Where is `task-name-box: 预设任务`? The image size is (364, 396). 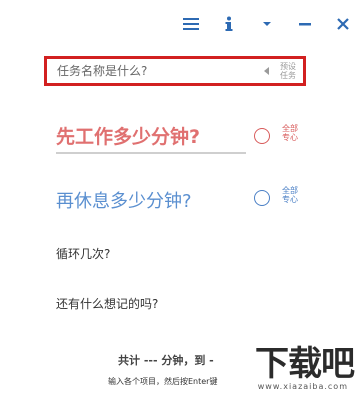 task-name-box: 预设任务 is located at coordinates (175, 71).